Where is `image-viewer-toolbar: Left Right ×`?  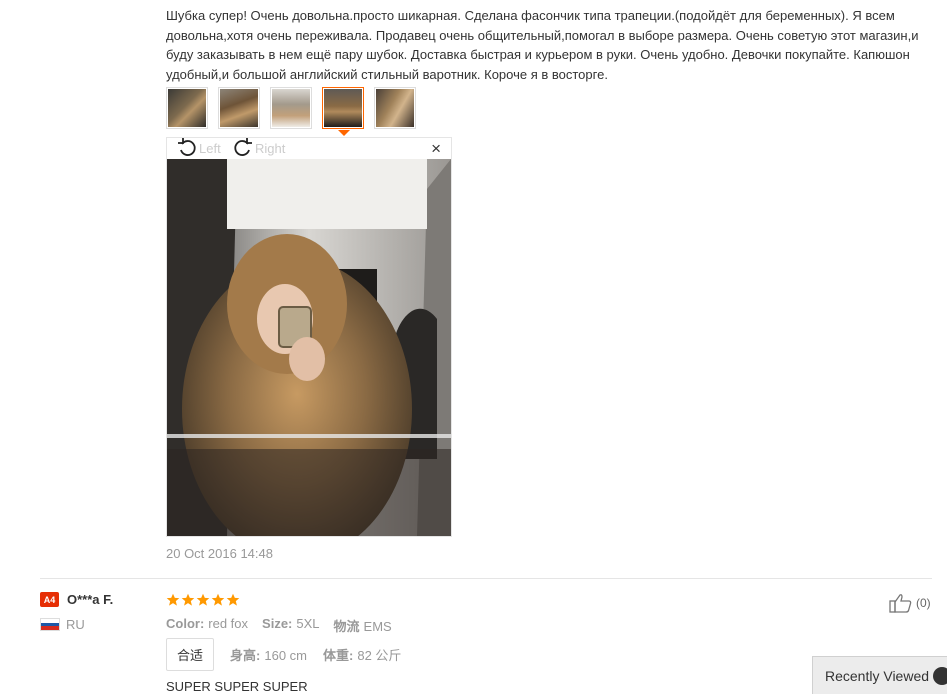 image-viewer-toolbar: Left Right × is located at coordinates (309, 148).